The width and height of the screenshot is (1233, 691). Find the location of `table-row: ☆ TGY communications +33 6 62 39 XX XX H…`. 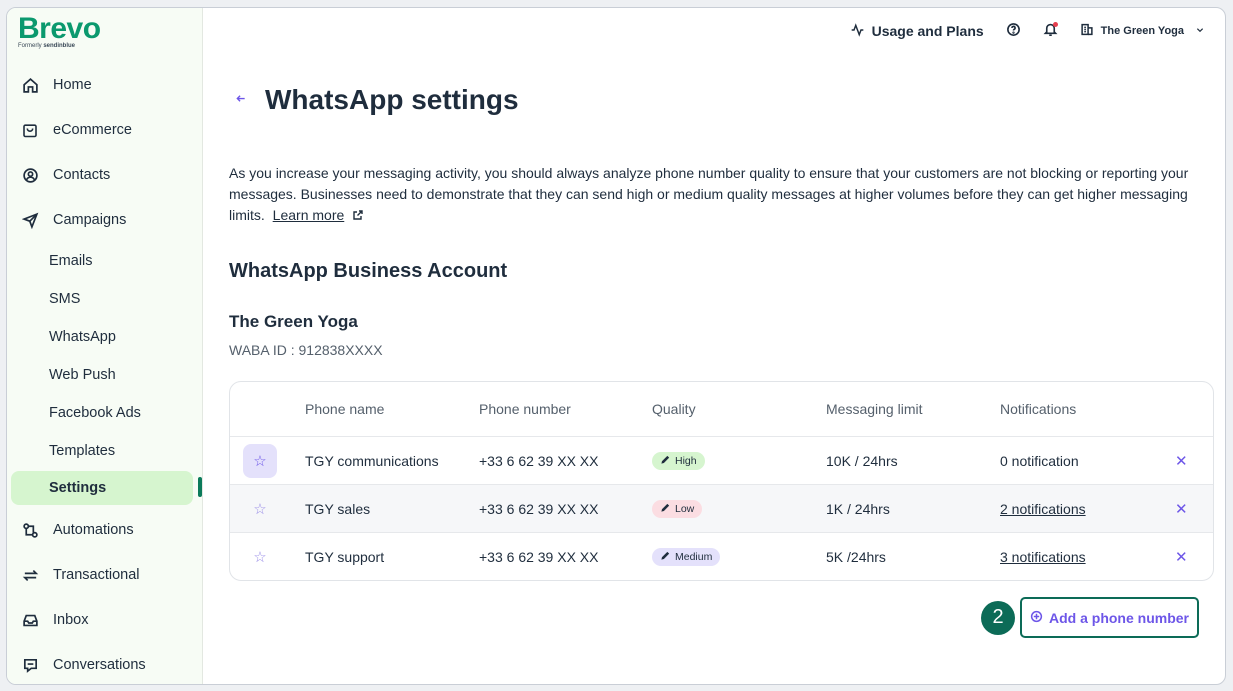

table-row: ☆ TGY communications +33 6 62 39 XX XX H… is located at coordinates (721, 461).